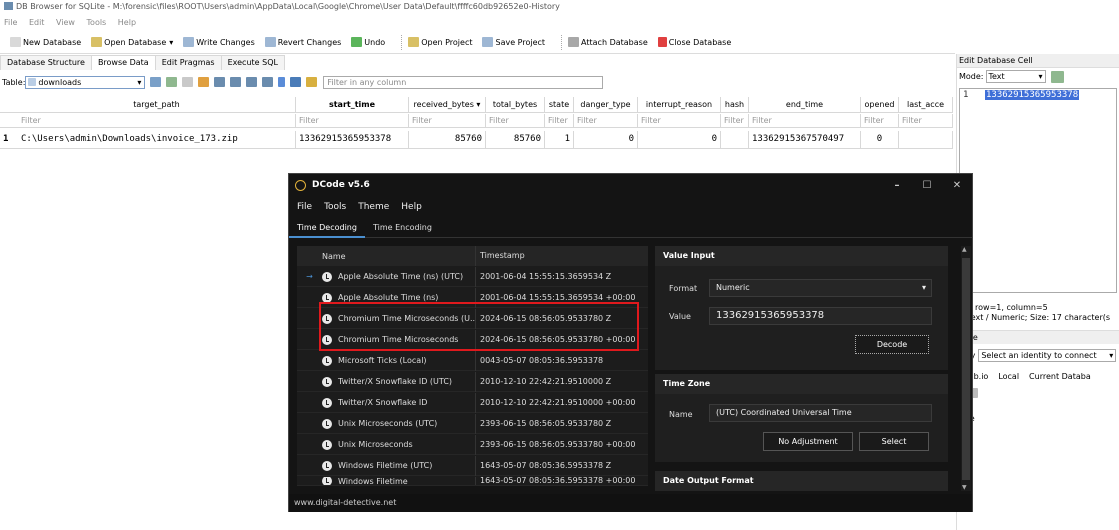 This screenshot has width=1119, height=530. I want to click on filter-opened: Filter, so click(880, 121).